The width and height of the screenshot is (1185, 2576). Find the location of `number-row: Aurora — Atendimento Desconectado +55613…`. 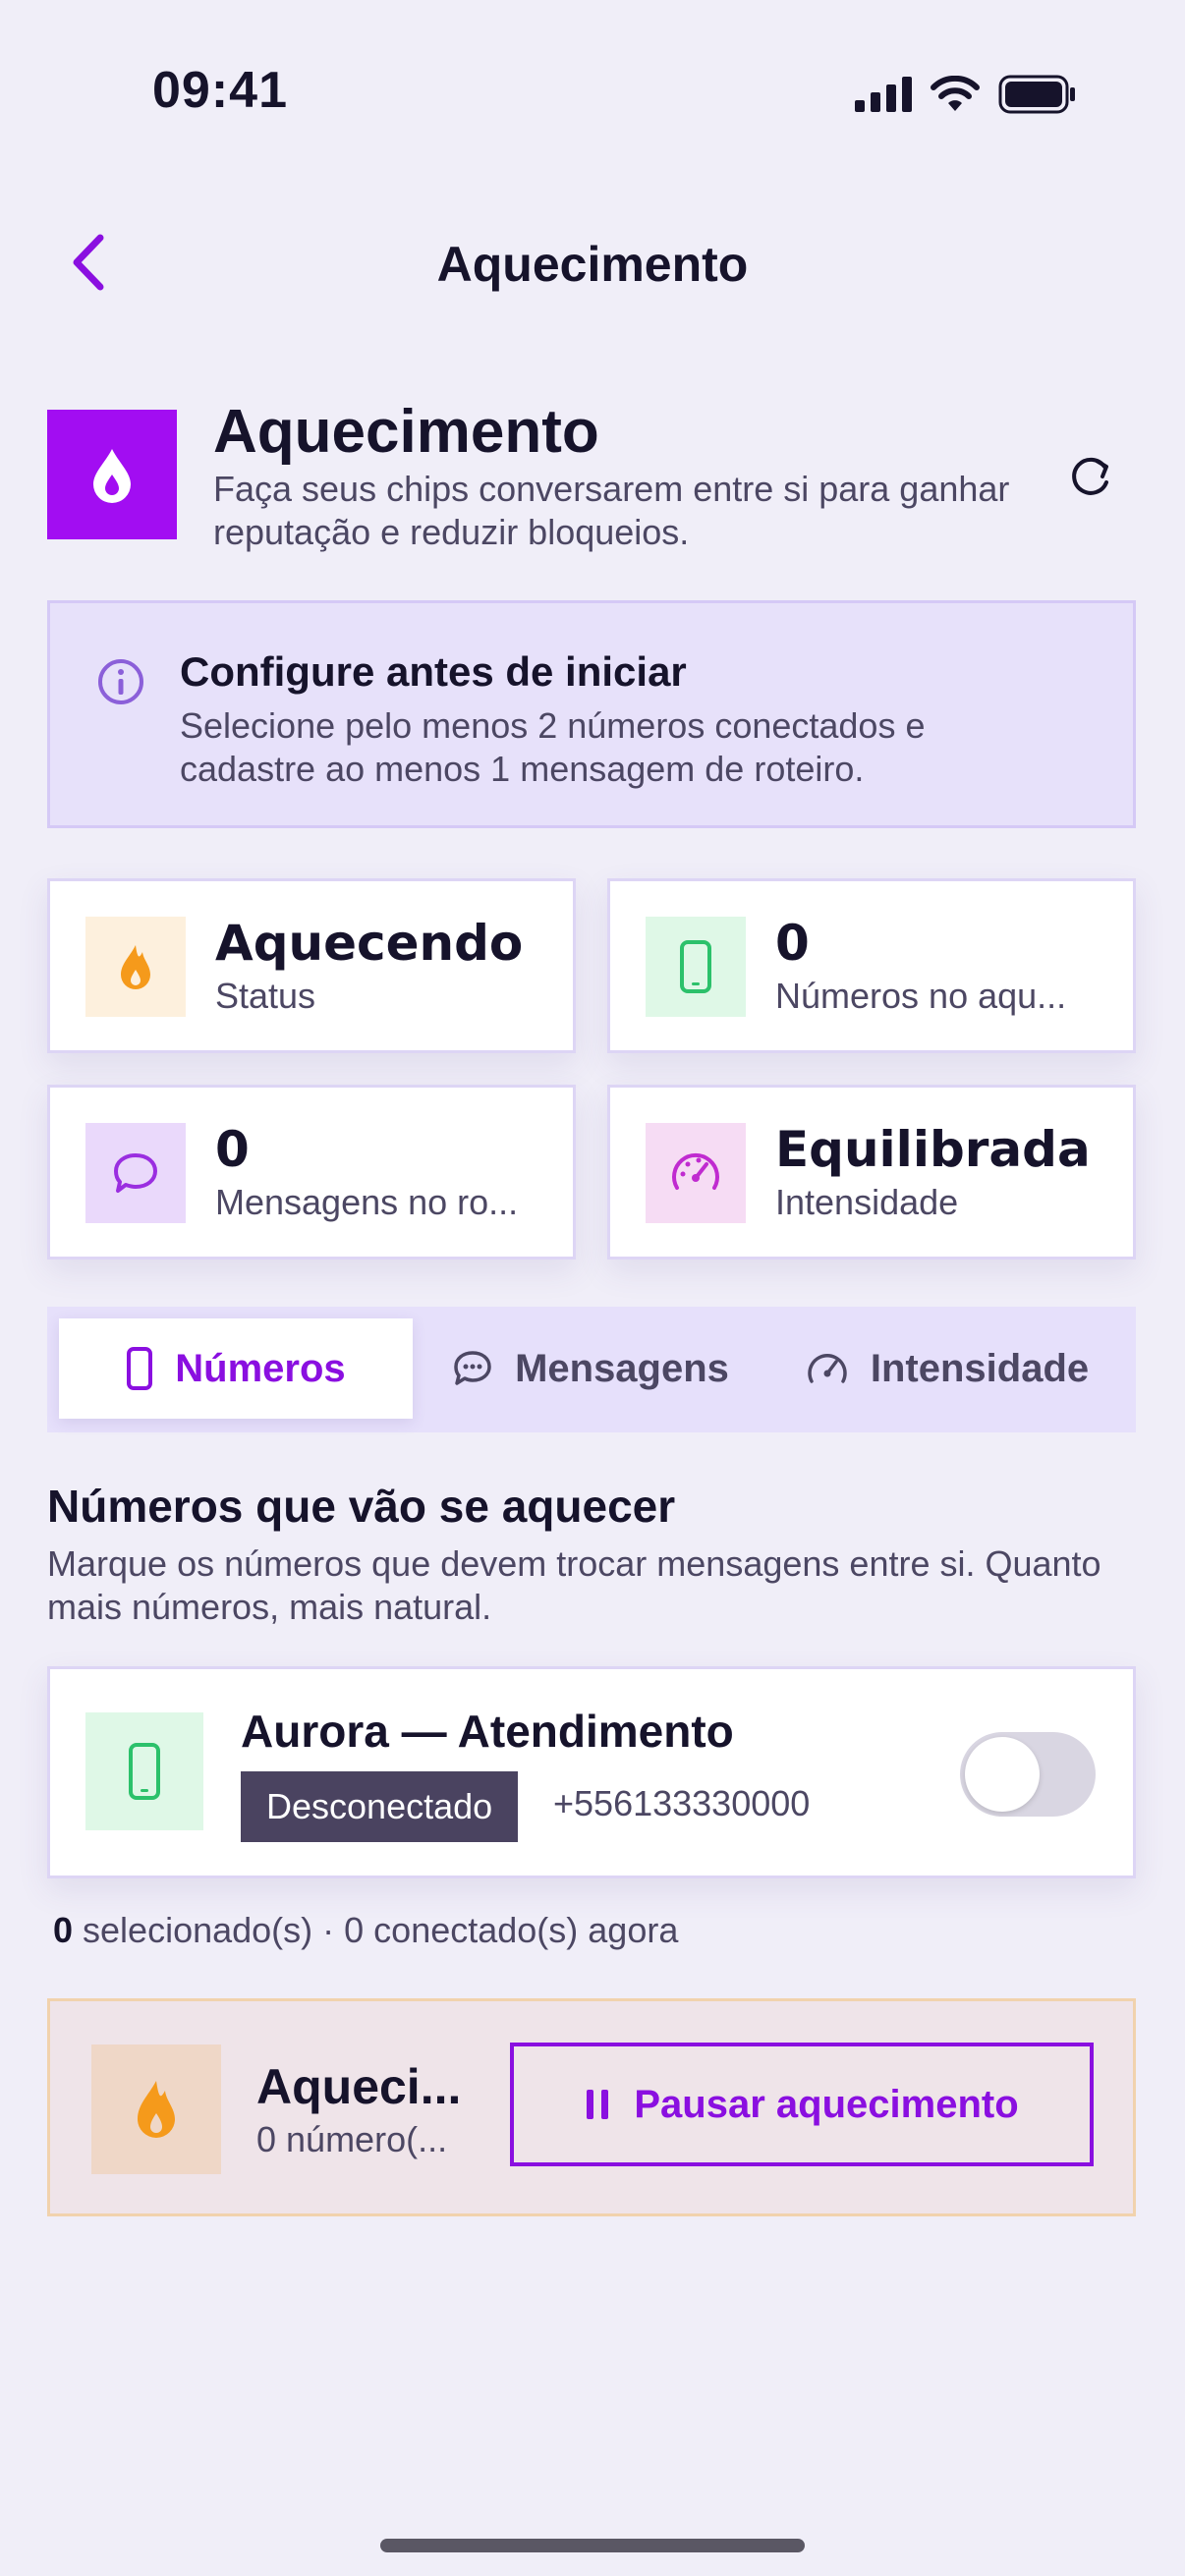

number-row: Aurora — Atendimento Desconectado +55613… is located at coordinates (592, 1772).